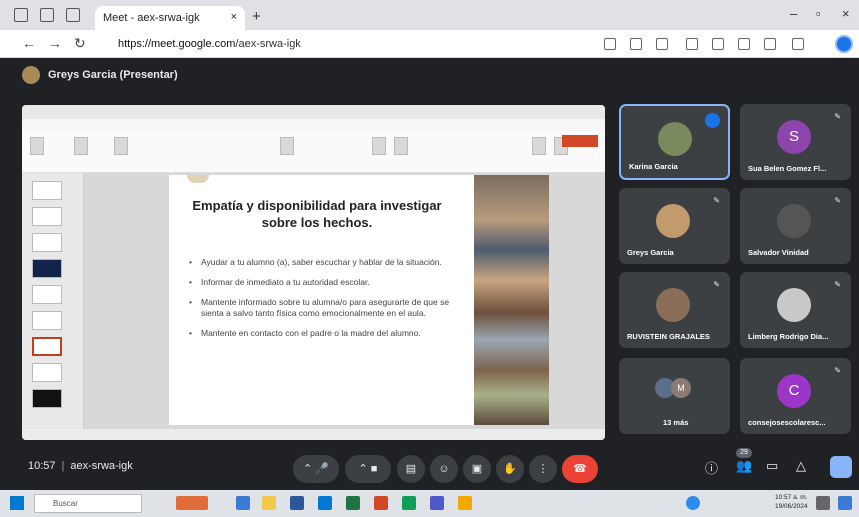  I want to click on notifications-icon, so click(823, 503).